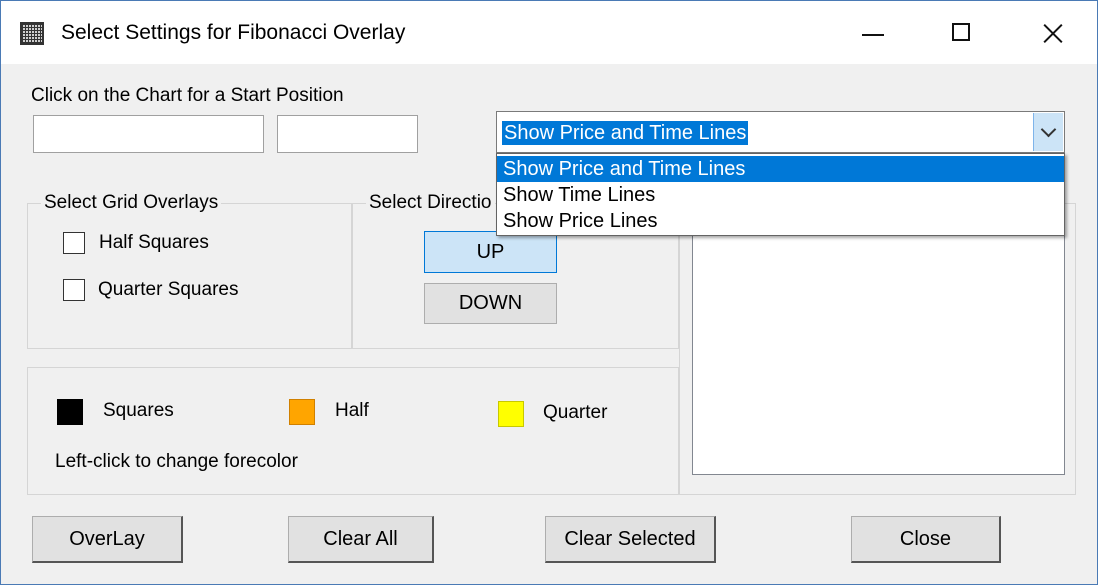 Image resolution: width=1098 pixels, height=585 pixels. I want to click on window-title: Select Settings for Fibonacci Overlay, so click(233, 32).